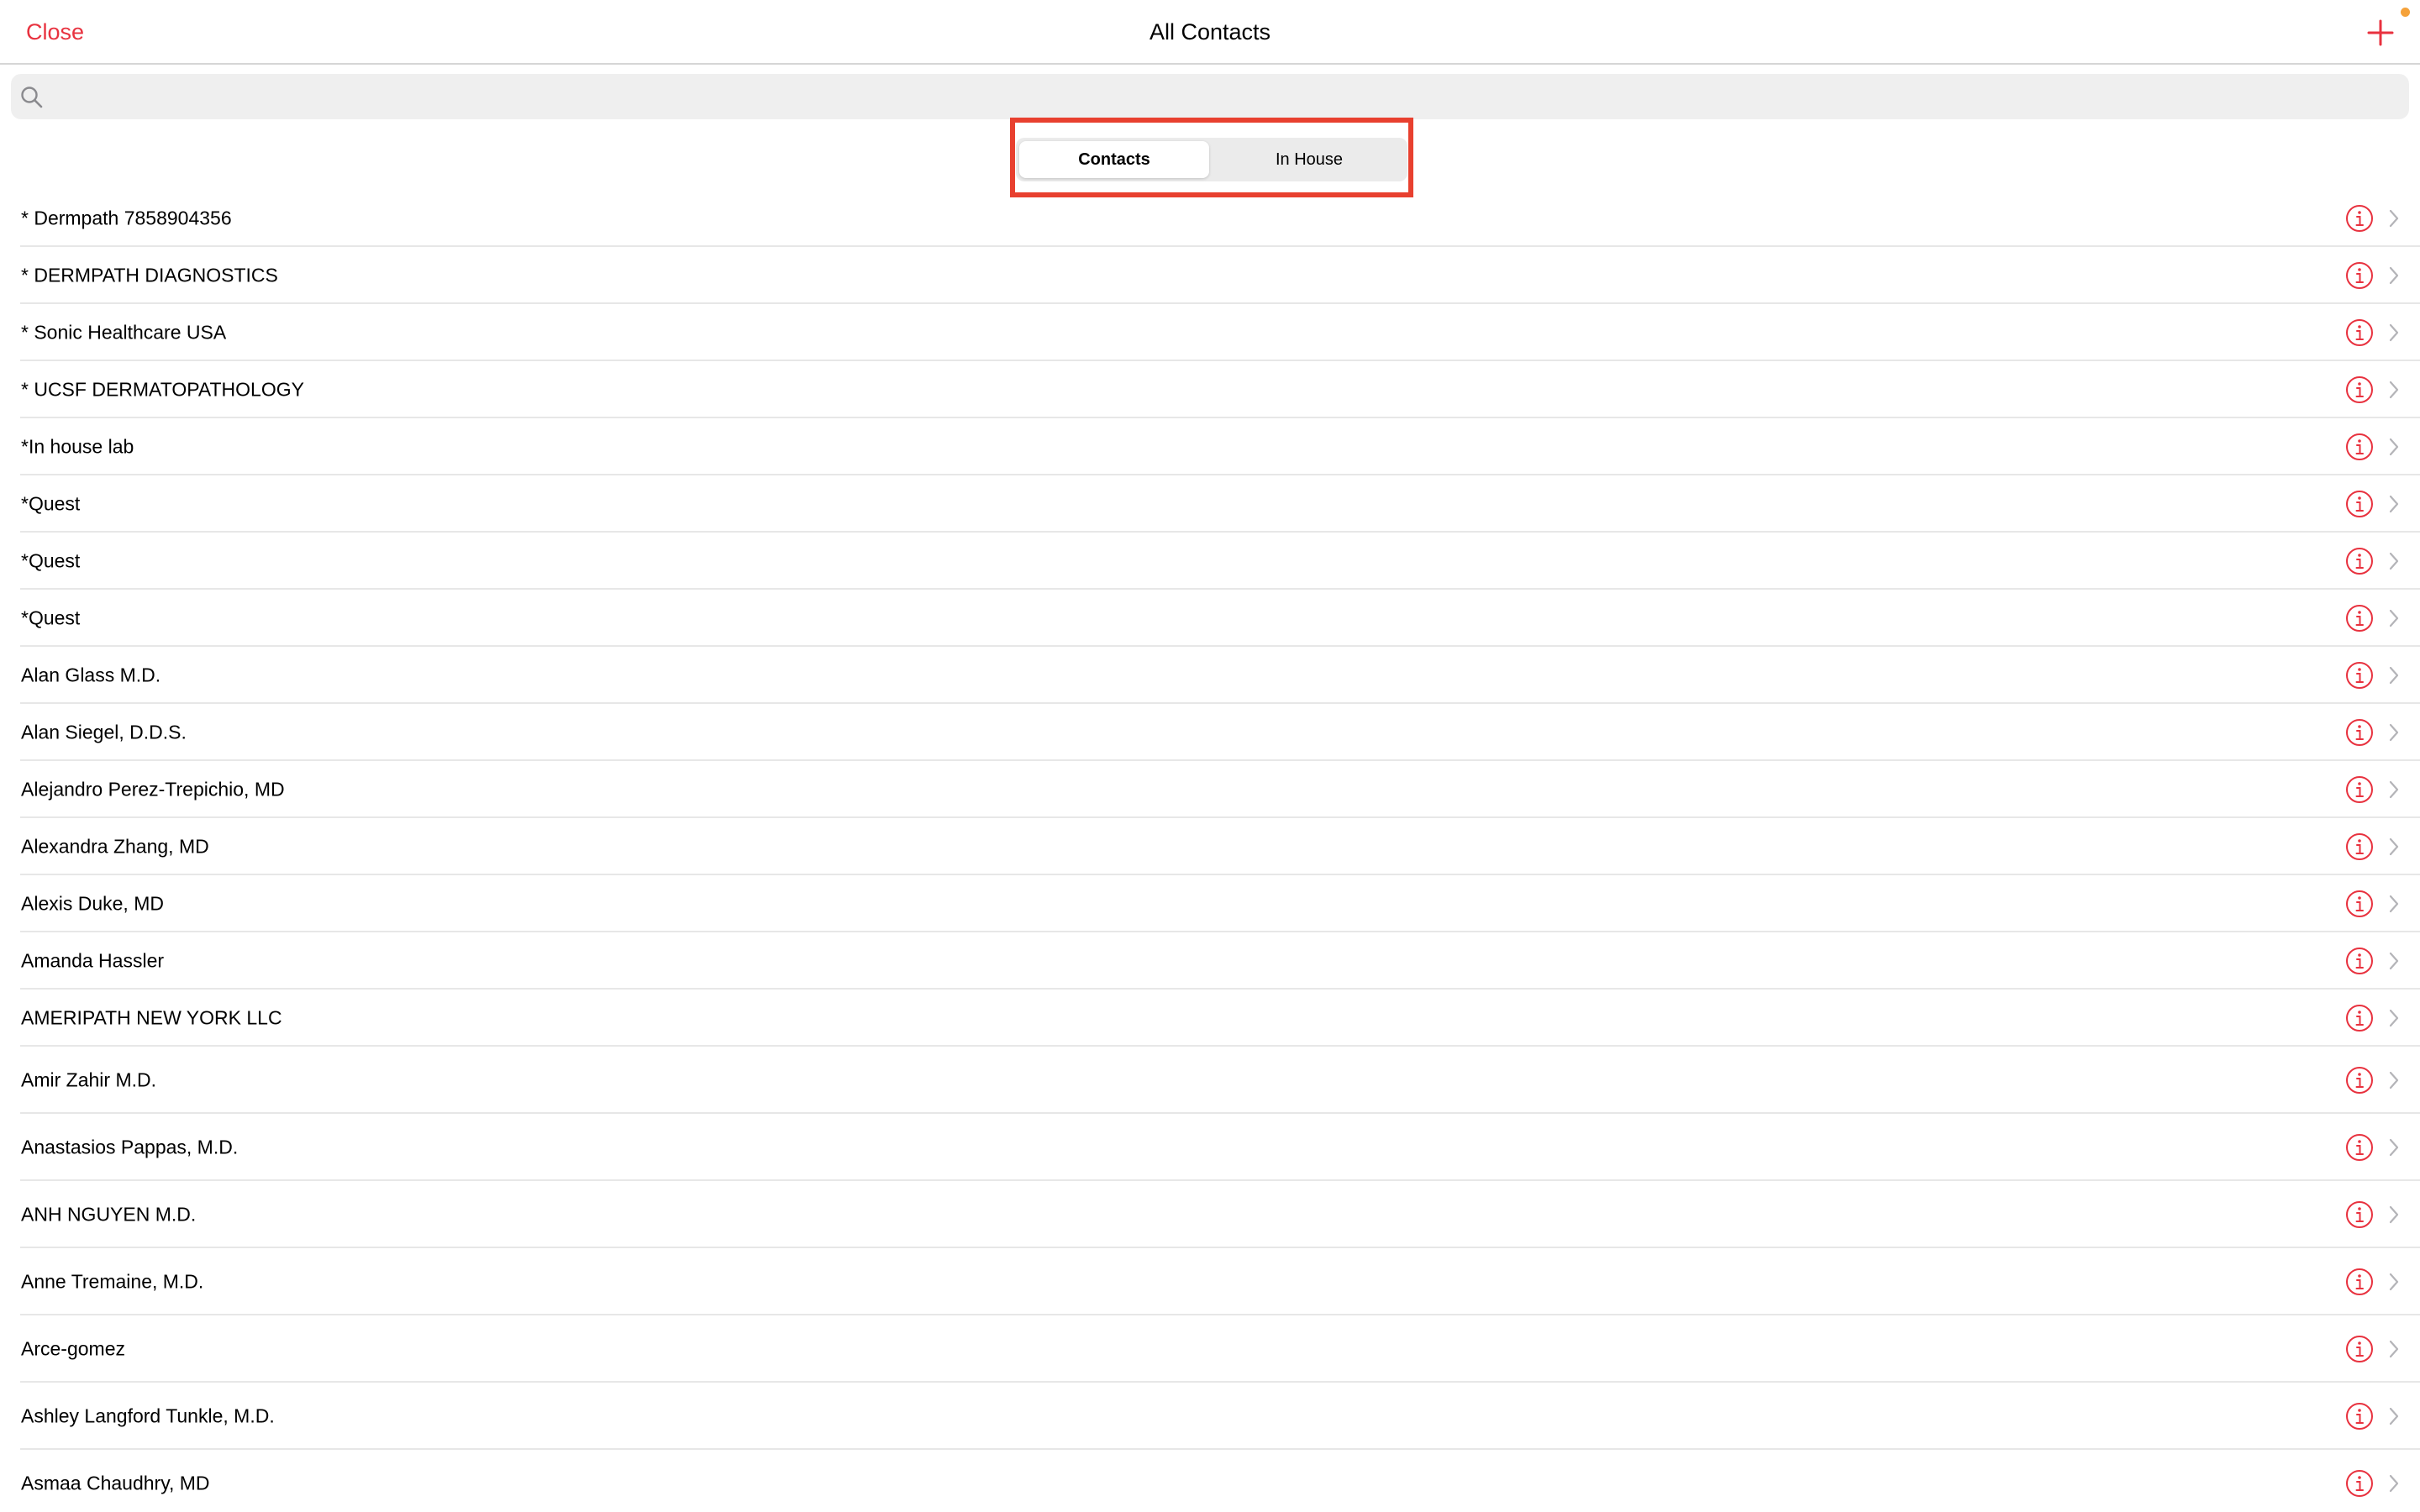 The height and width of the screenshot is (1512, 2420). I want to click on search-icon, so click(32, 97).